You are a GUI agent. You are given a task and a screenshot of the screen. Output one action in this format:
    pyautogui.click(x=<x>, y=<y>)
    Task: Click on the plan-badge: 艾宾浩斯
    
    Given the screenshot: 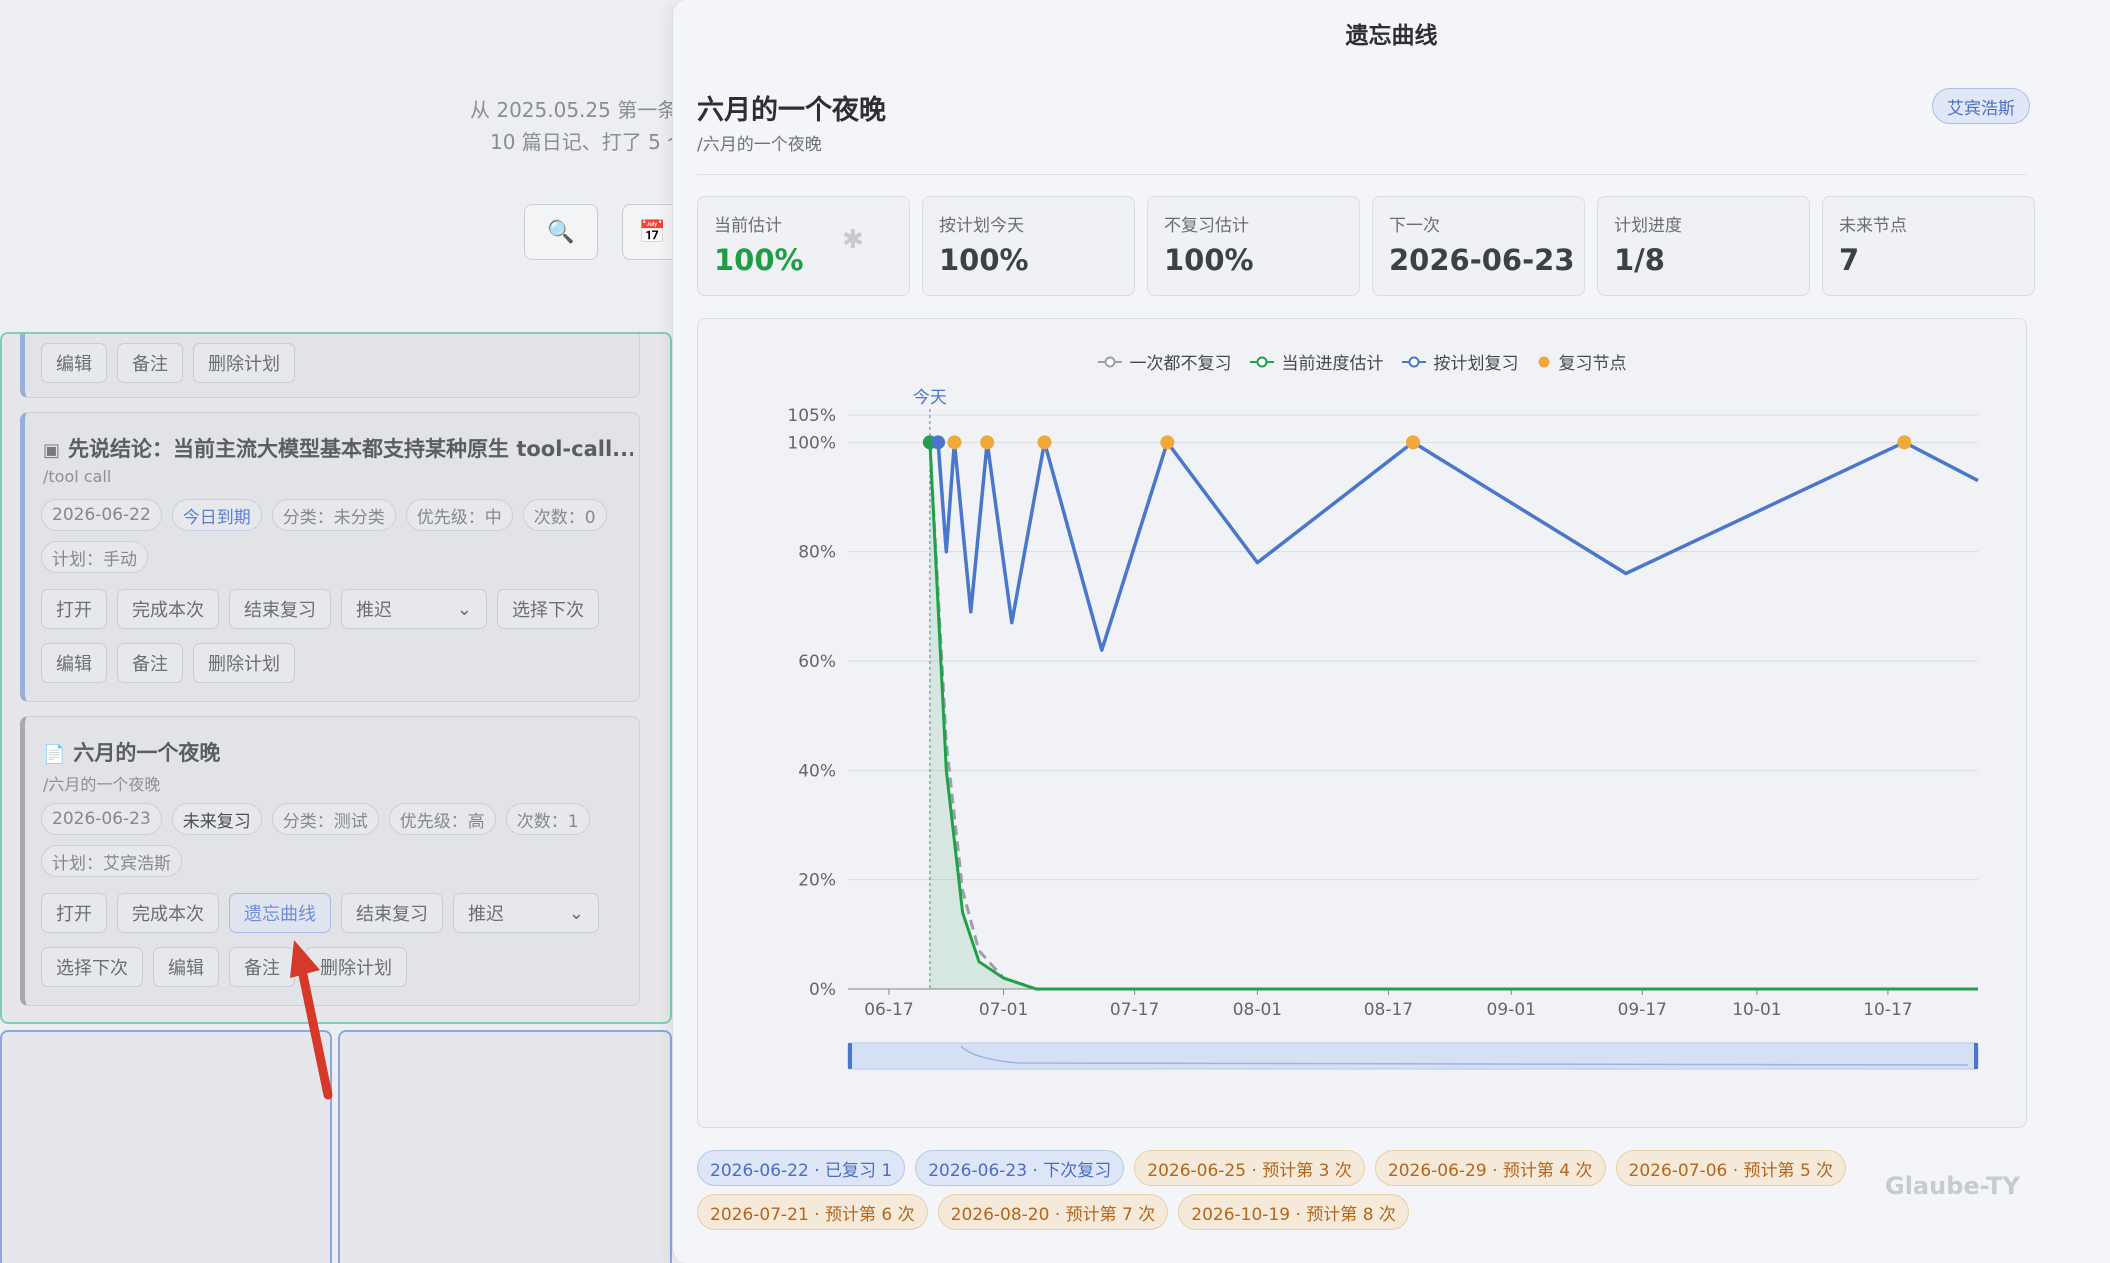 What is the action you would take?
    pyautogui.click(x=1981, y=106)
    